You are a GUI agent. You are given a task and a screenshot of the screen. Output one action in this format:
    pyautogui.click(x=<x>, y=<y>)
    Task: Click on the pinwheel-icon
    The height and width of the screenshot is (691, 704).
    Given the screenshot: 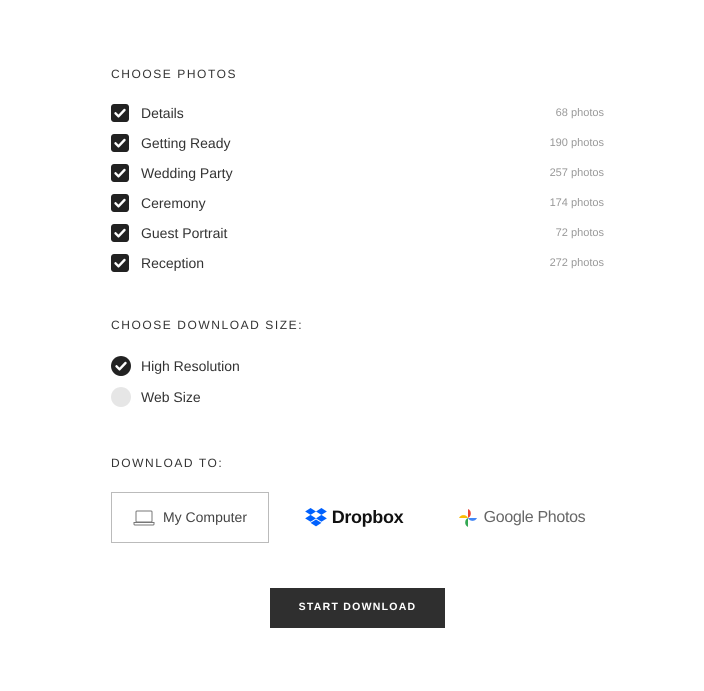 What is the action you would take?
    pyautogui.click(x=468, y=518)
    